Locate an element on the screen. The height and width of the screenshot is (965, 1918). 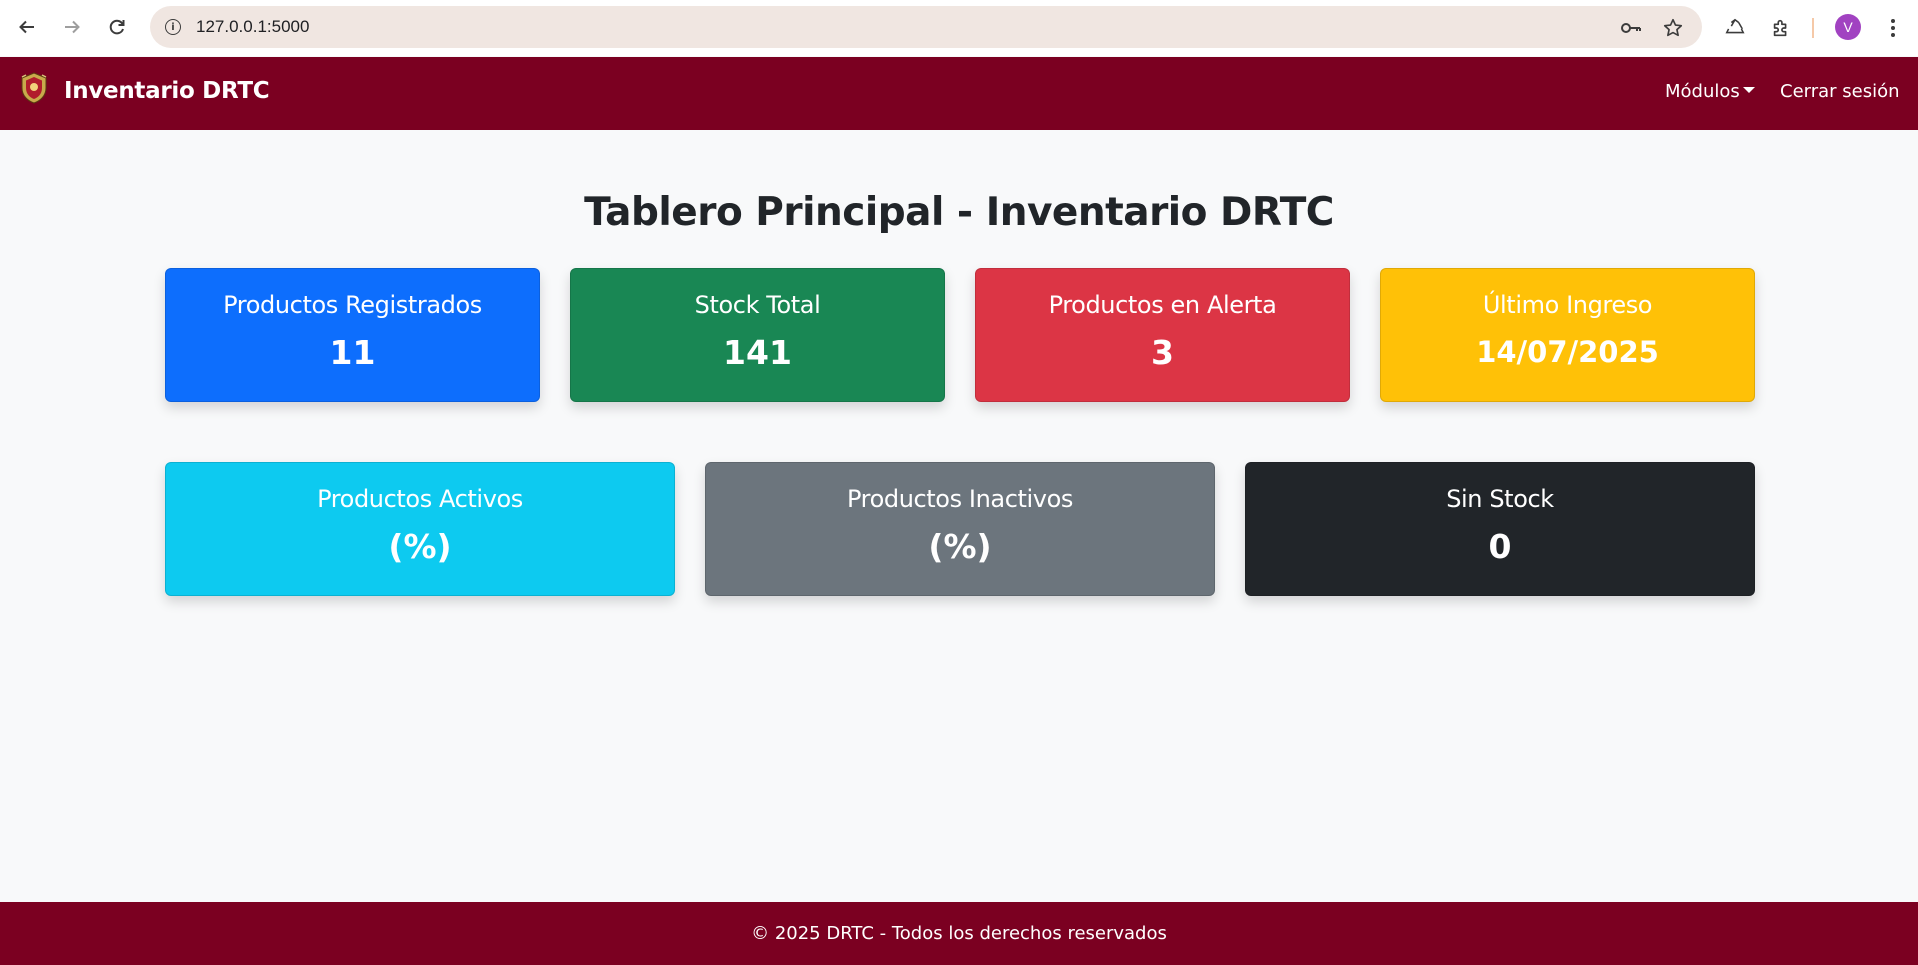
card-label: Productos Inactivos is located at coordinates (959, 499).